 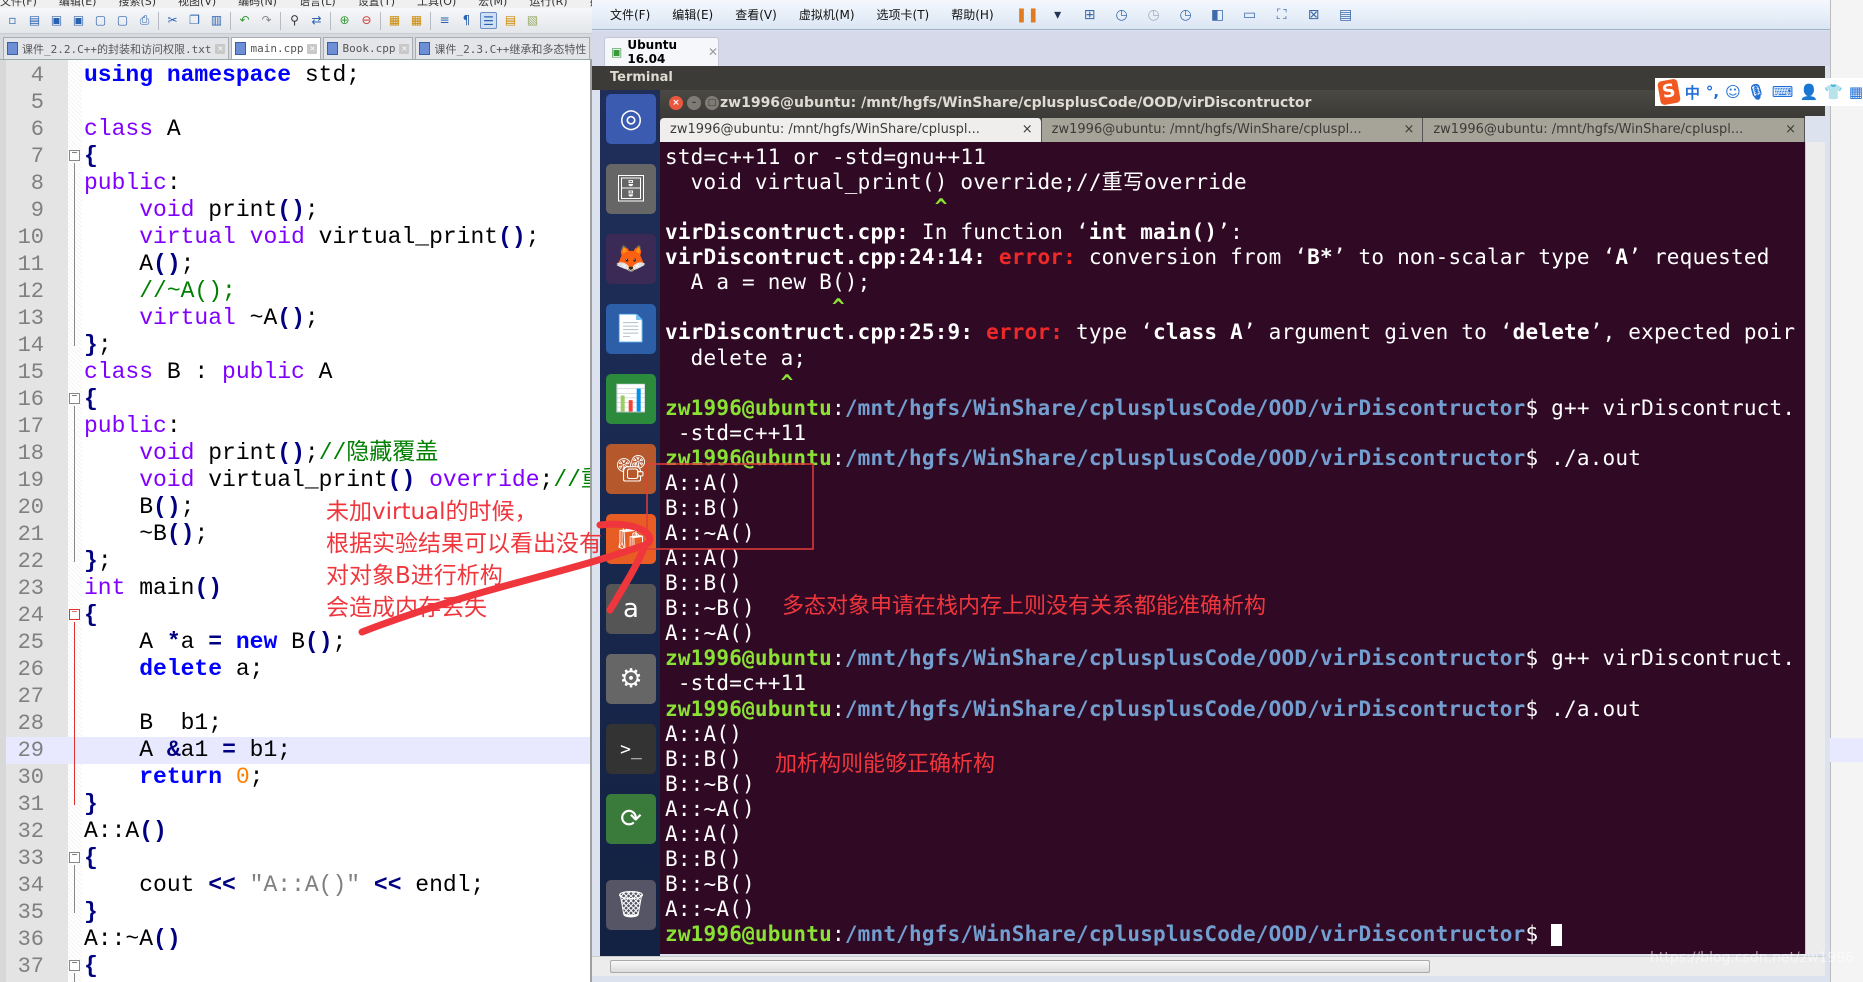 I want to click on annotation-overlay, so click(x=586, y=549).